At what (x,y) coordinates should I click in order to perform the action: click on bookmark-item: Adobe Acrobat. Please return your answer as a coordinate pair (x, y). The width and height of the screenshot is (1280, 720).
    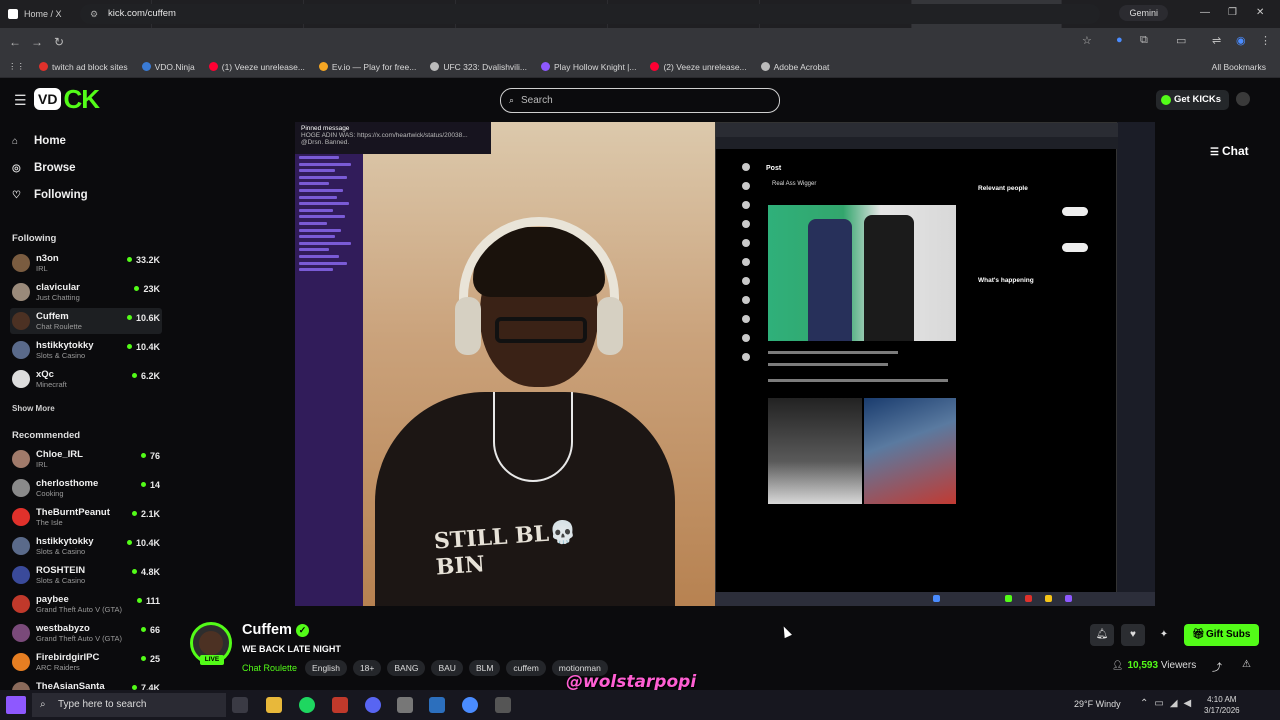
    Looking at the image, I should click on (795, 66).